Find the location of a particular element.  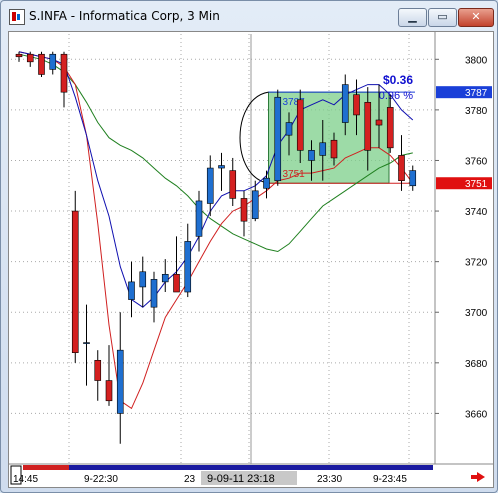

close-button: ✕ is located at coordinates (476, 17).